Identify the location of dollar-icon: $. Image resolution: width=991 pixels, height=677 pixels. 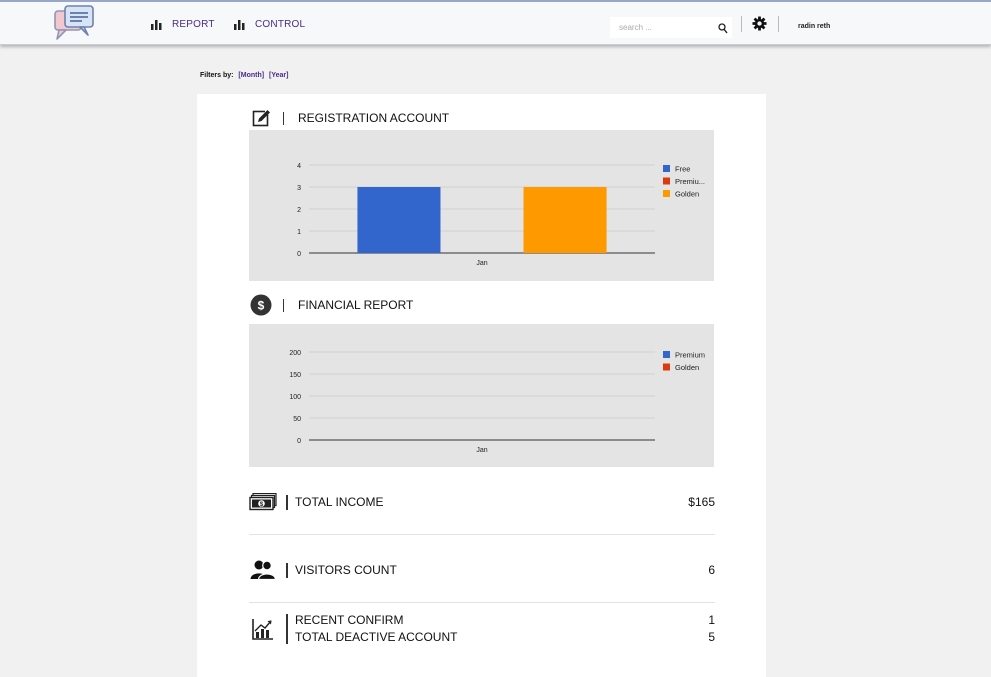
(261, 305).